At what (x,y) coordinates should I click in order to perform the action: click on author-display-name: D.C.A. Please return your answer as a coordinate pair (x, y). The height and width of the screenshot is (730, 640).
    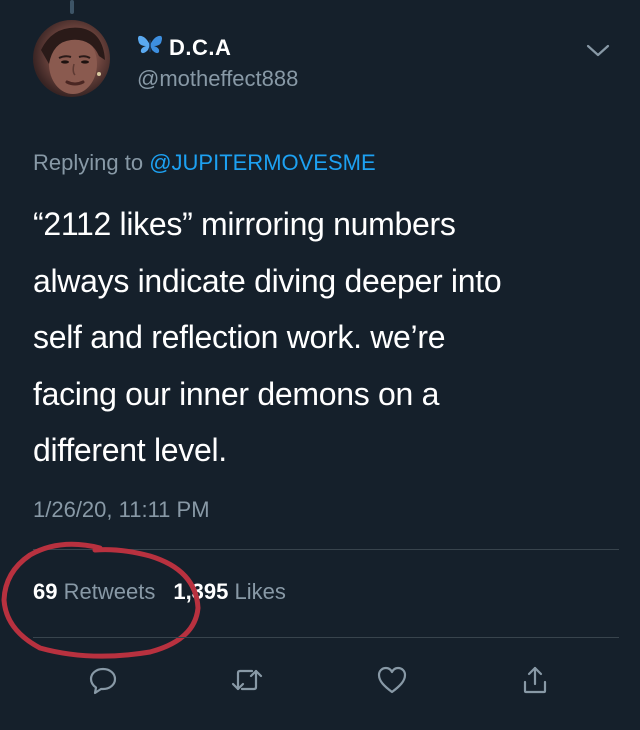
    Looking at the image, I should click on (200, 47).